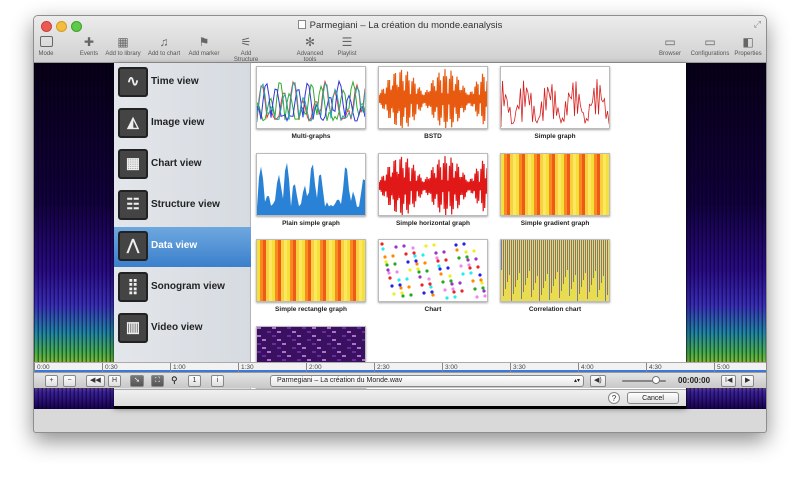 This screenshot has height=479, width=800. I want to click on sidebar-item-structure-view: ☷ Structure view, so click(182, 206).